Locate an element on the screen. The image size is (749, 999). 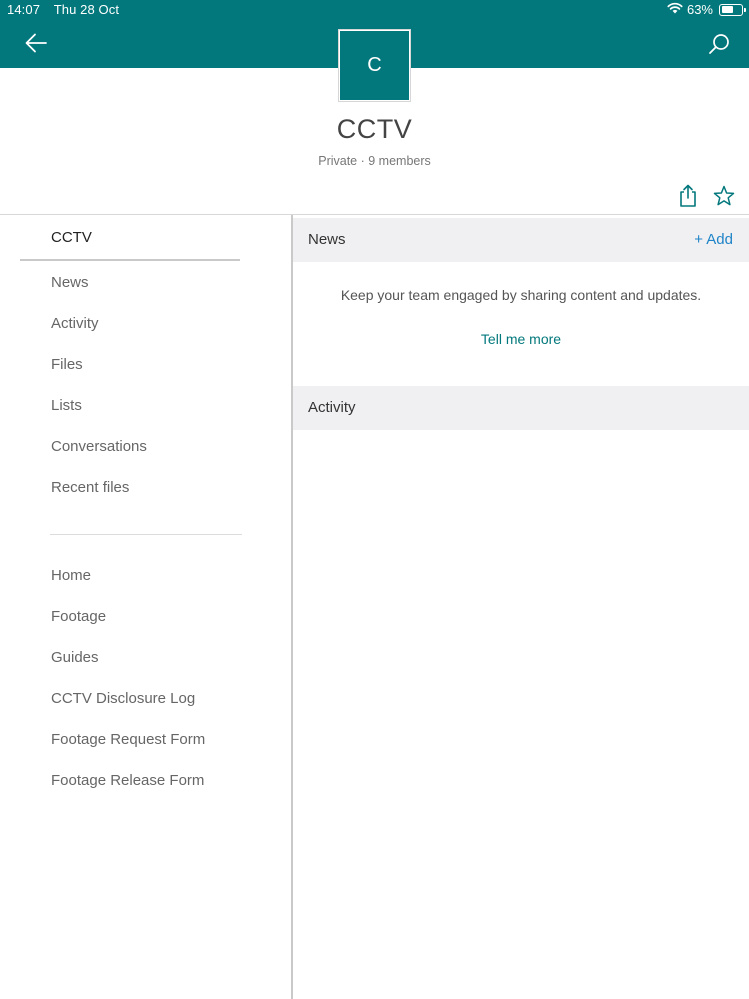
nav-separator is located at coordinates (146, 534).